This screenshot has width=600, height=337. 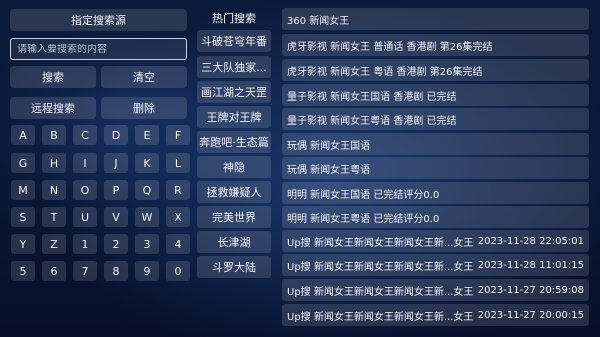 I want to click on result-title: 360 新闻女王, so click(x=318, y=21).